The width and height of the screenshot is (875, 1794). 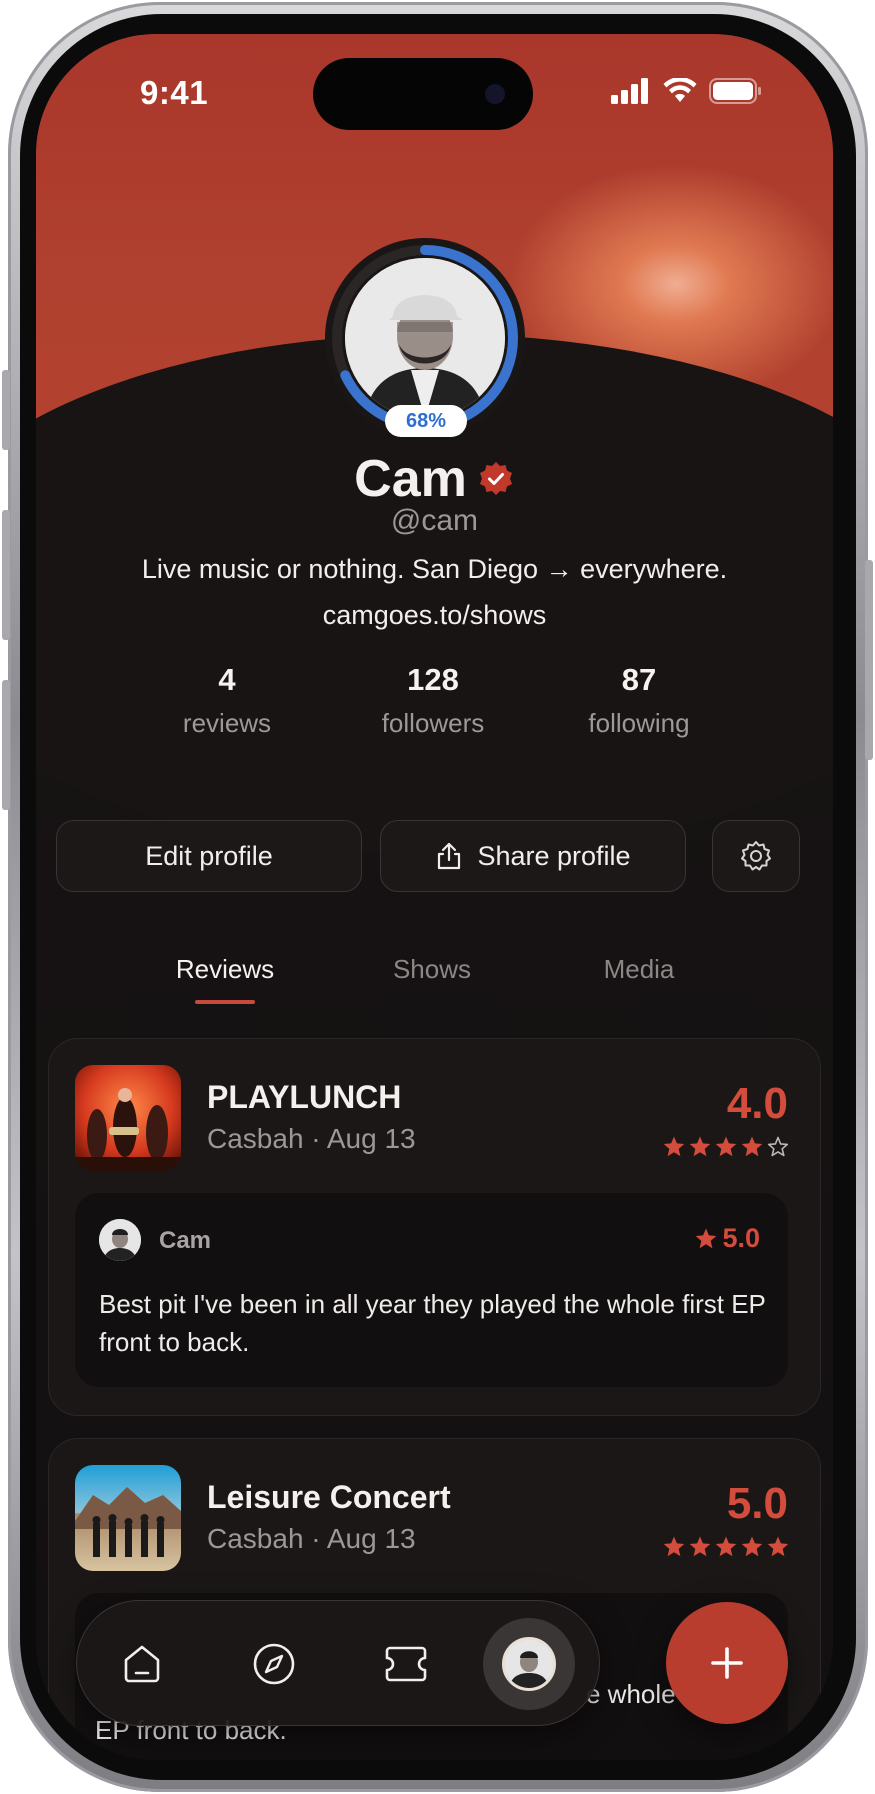 I want to click on stat-label: followers, so click(x=433, y=723).